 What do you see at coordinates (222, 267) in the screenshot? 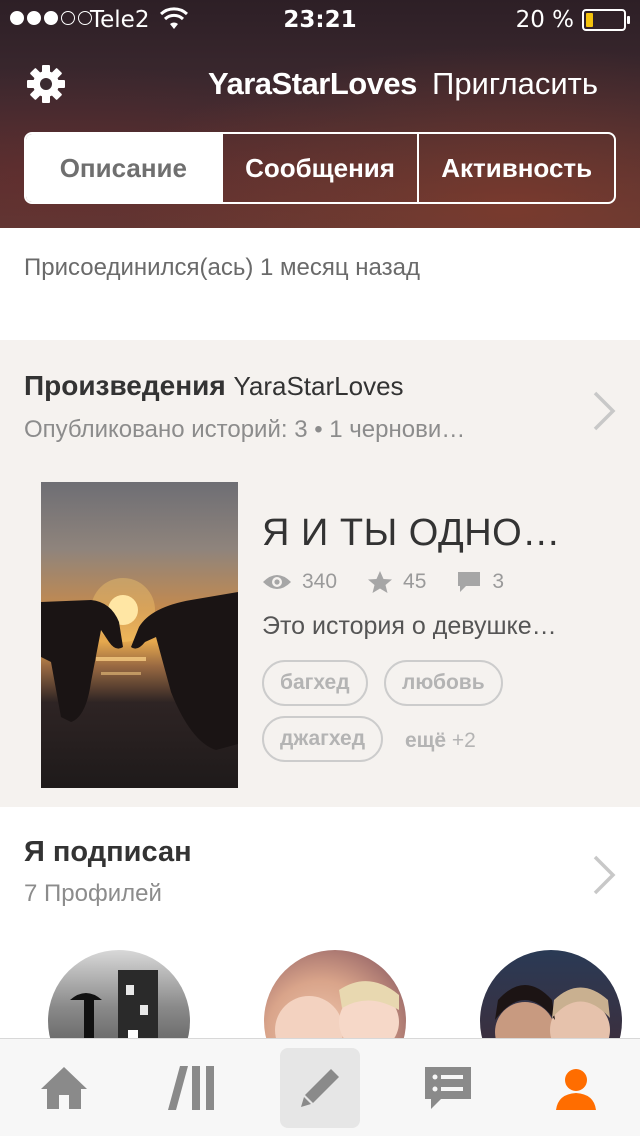
I see `joined-text: Присоединился(ась) 1 месяц назад` at bounding box center [222, 267].